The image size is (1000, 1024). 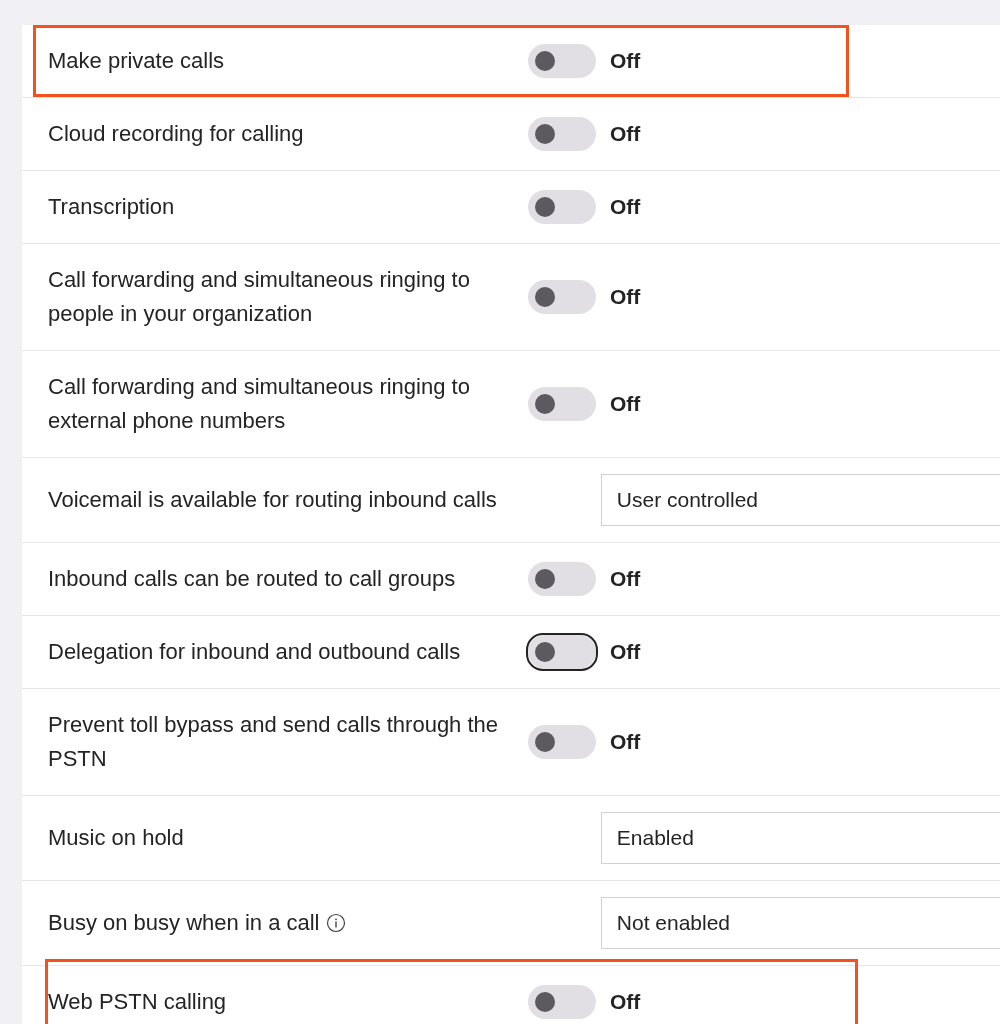 What do you see at coordinates (184, 923) in the screenshot?
I see `setting-label: Busy on busy when in a call` at bounding box center [184, 923].